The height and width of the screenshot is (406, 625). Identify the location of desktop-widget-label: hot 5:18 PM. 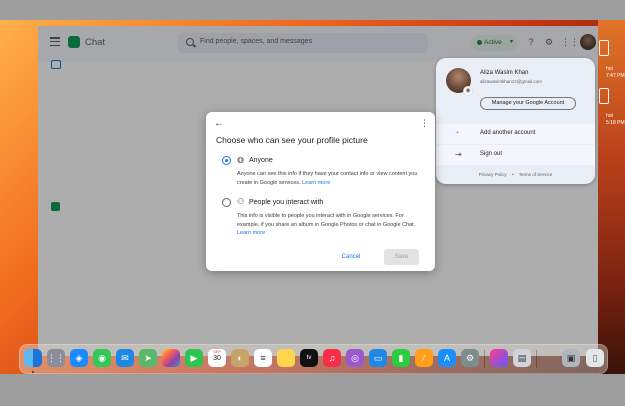
(615, 119).